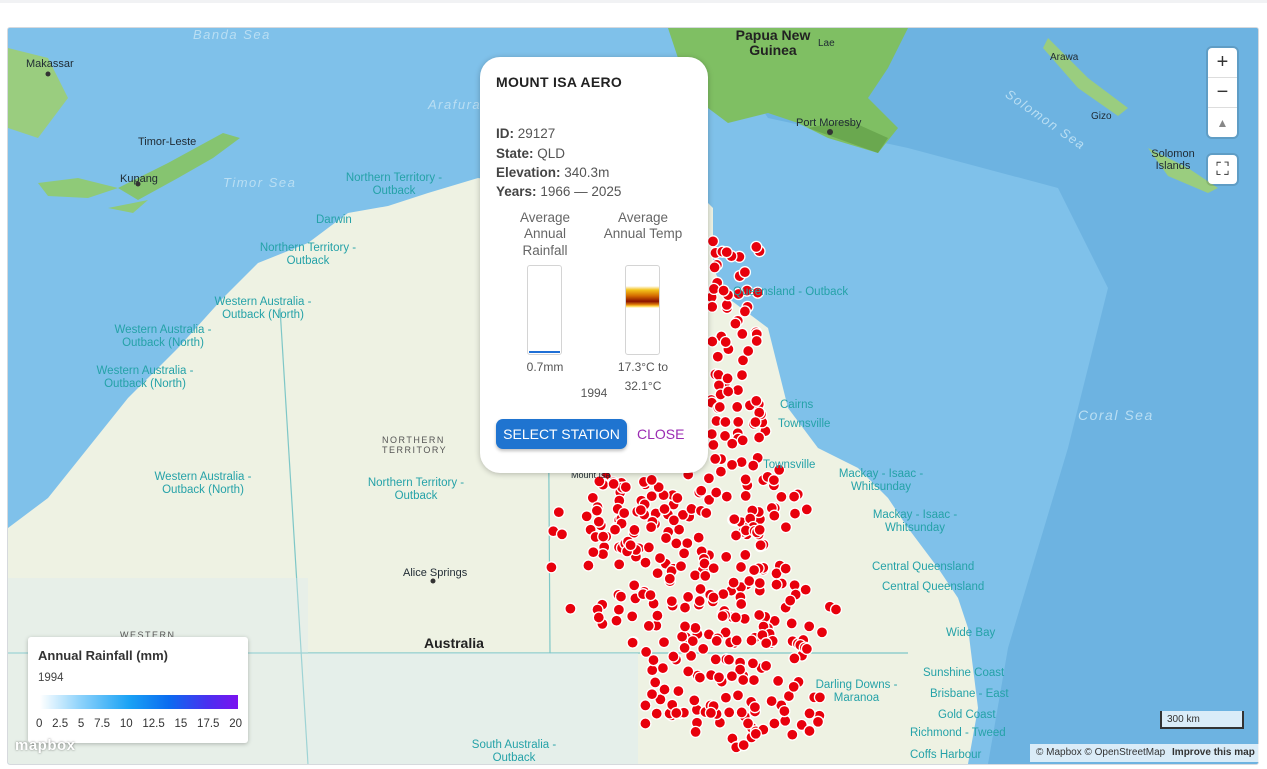 The image size is (1267, 769). I want to click on zoom-out-button: −, so click(1222, 93).